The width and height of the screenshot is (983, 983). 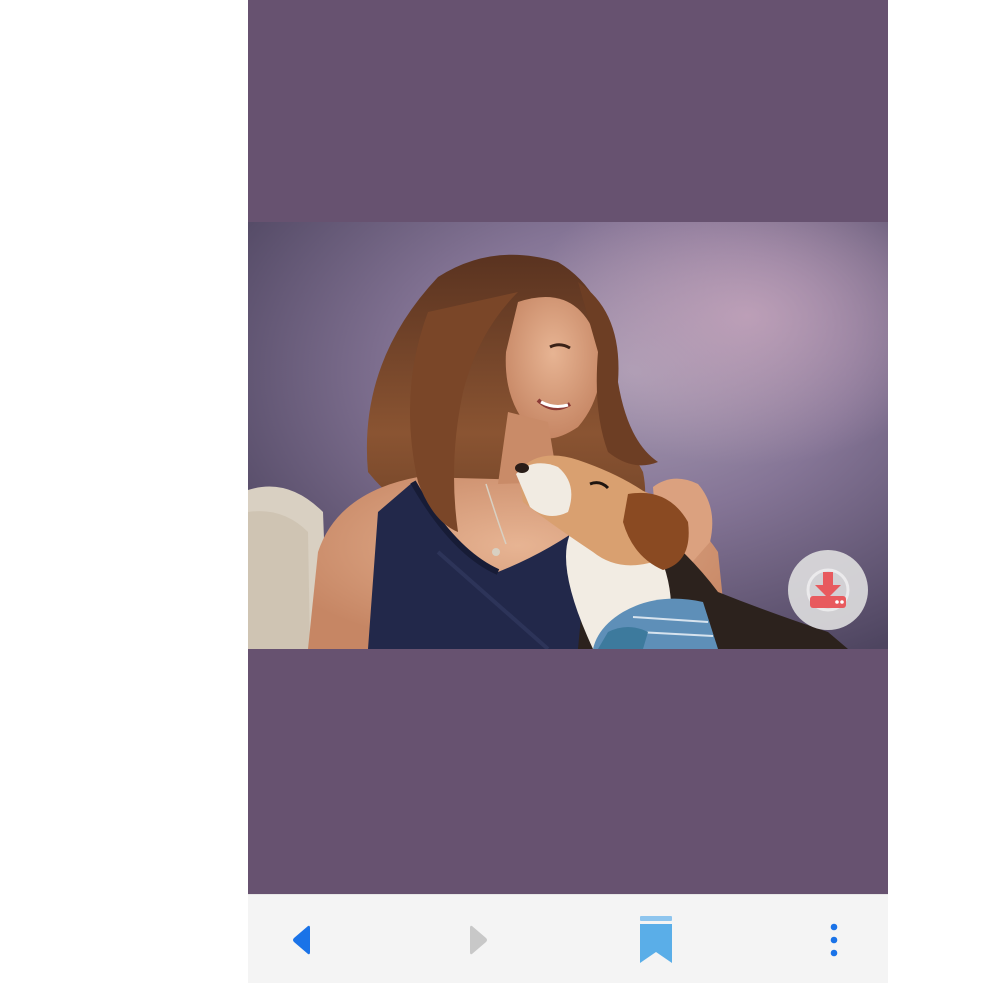 I want to click on download-icon, so click(x=828, y=590).